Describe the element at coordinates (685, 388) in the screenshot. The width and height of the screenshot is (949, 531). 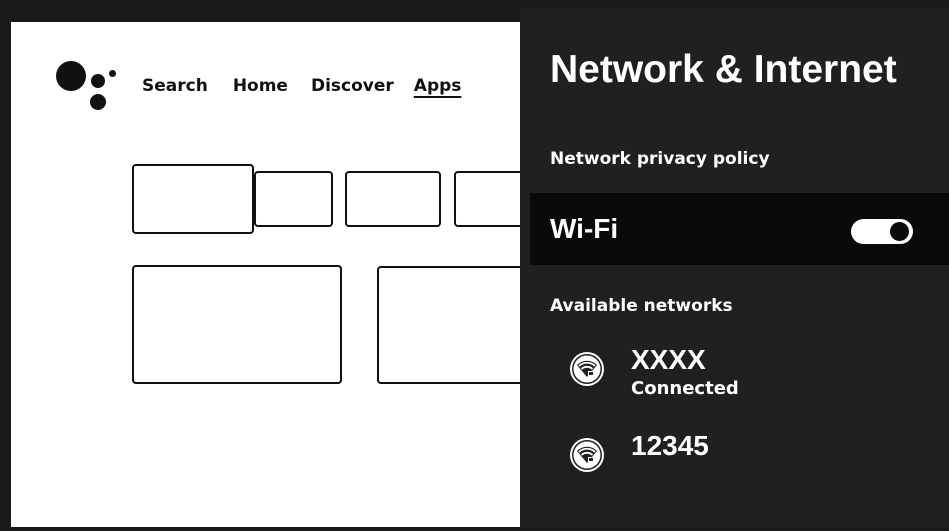
I see `network-status: Connected` at that location.